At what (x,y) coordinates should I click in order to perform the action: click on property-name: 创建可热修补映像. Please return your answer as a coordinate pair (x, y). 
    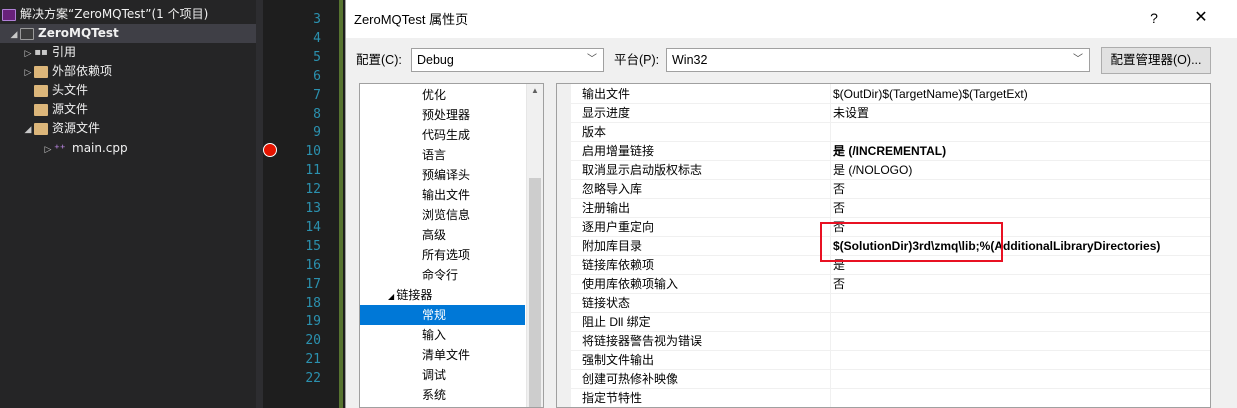
    Looking at the image, I should click on (630, 379).